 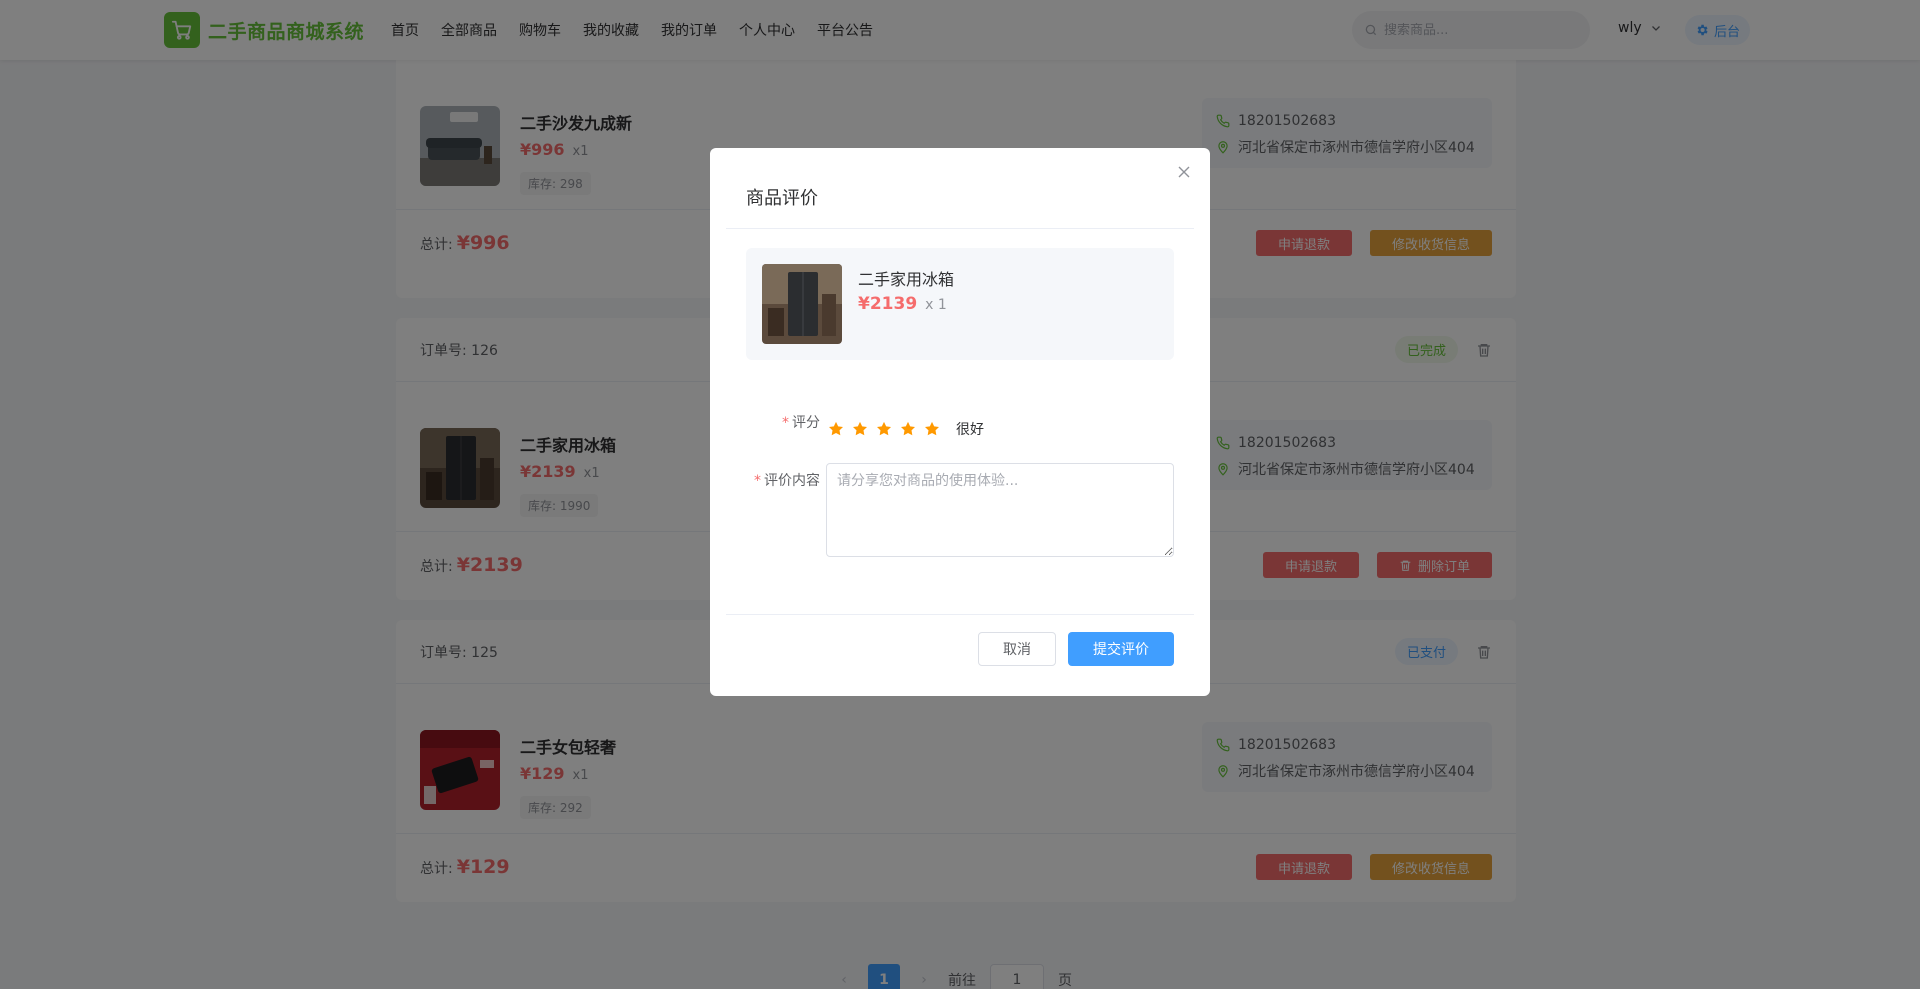 I want to click on review-content-label: * 评价内容, so click(x=765, y=480).